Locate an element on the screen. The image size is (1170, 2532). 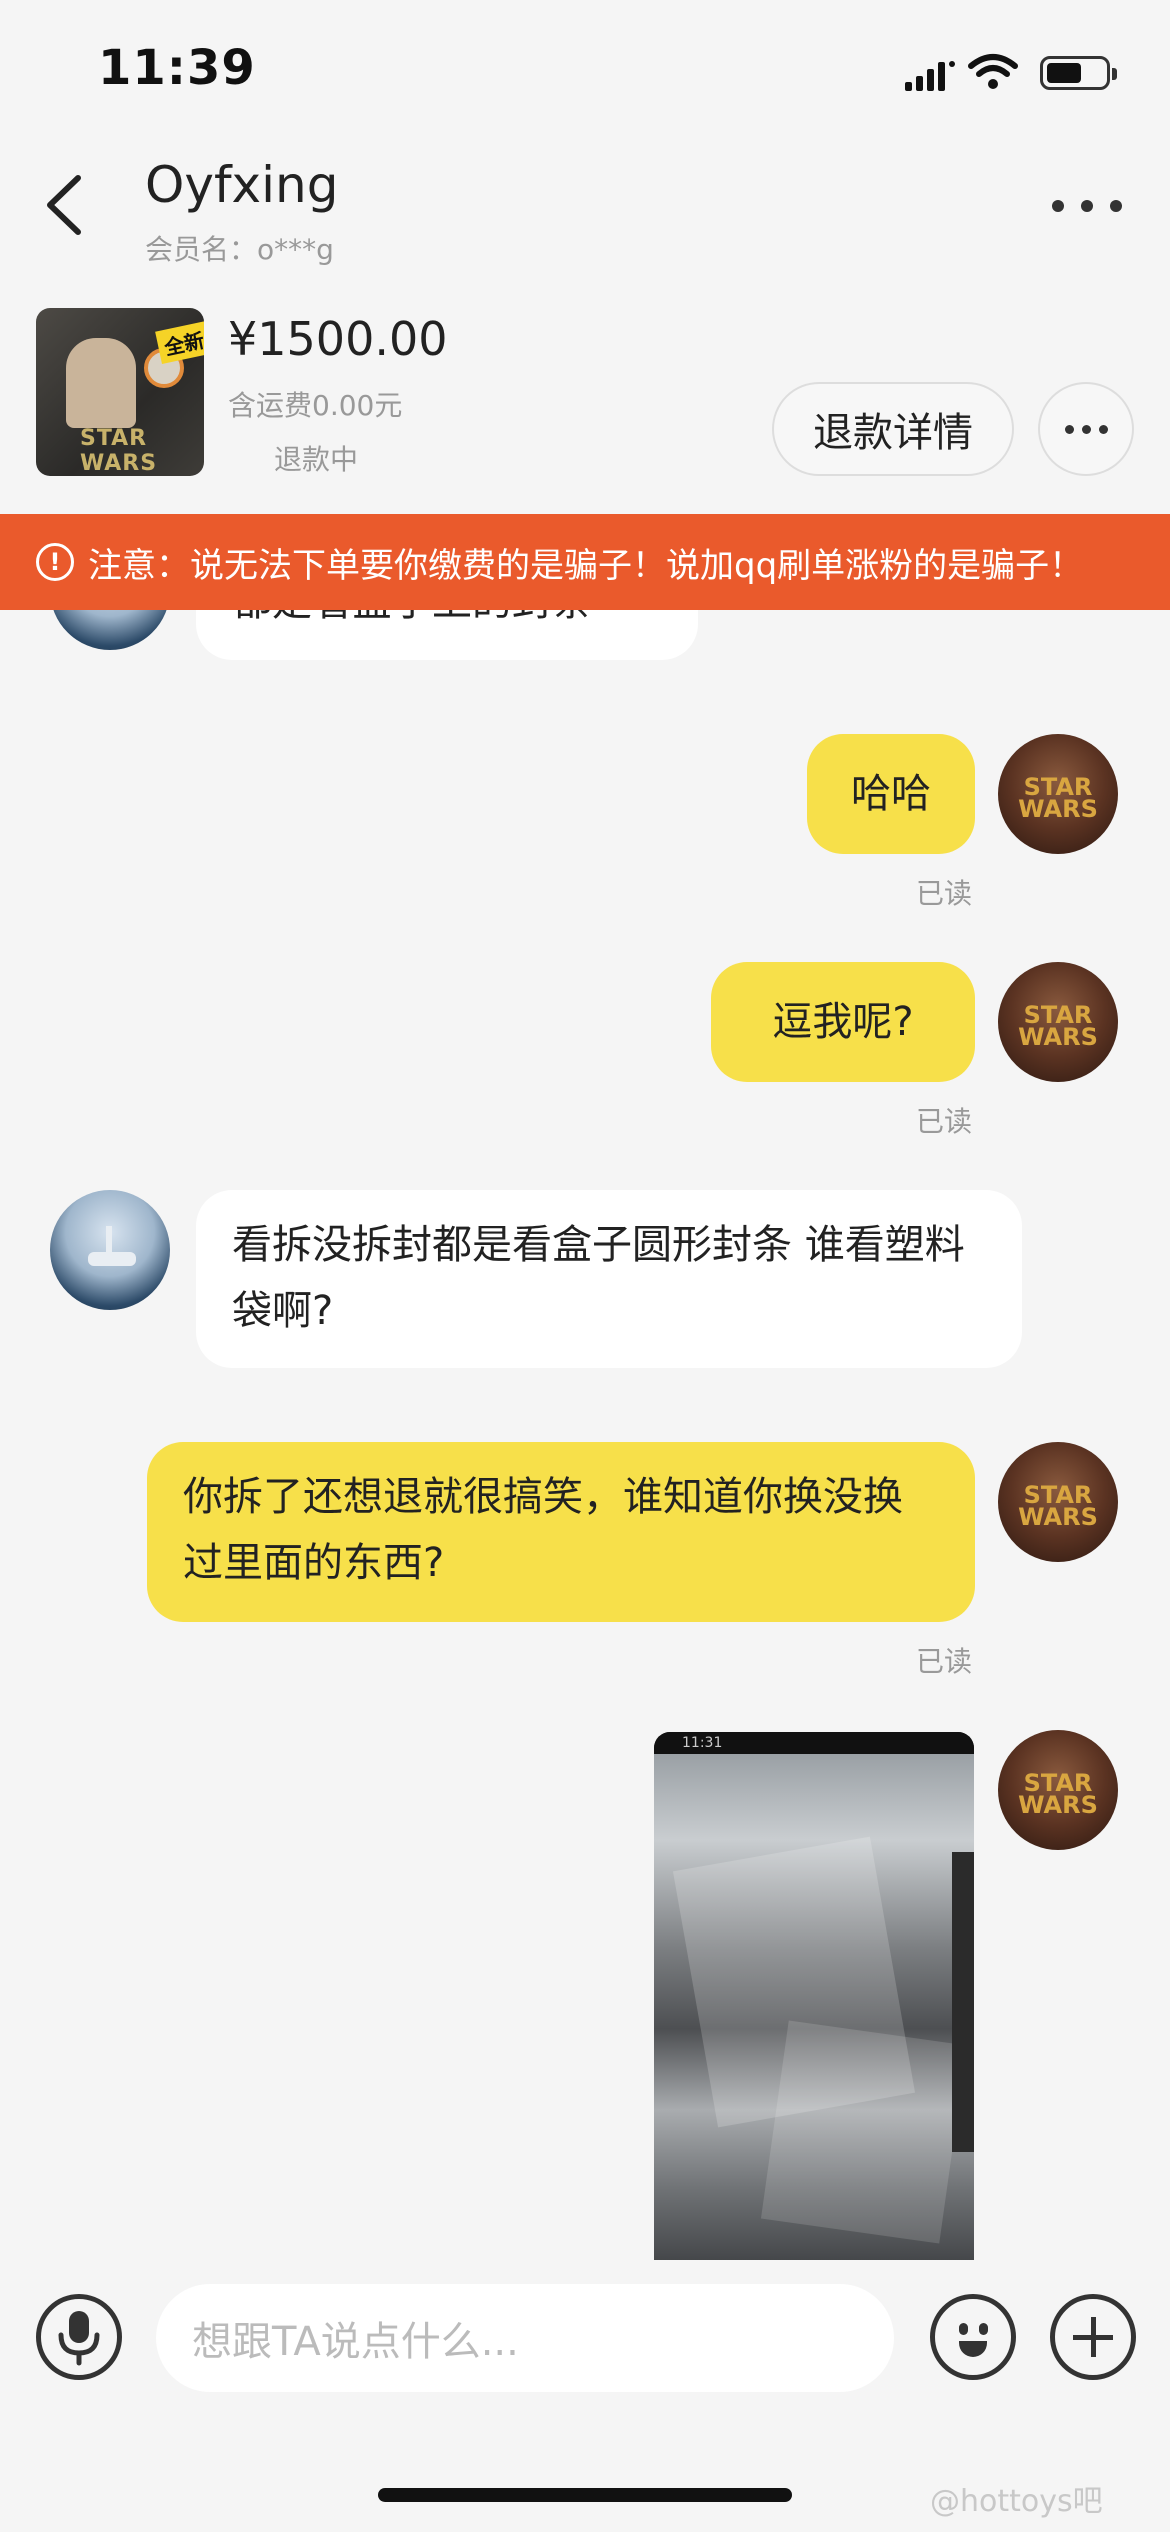
back-arrow-icon is located at coordinates (65, 205).